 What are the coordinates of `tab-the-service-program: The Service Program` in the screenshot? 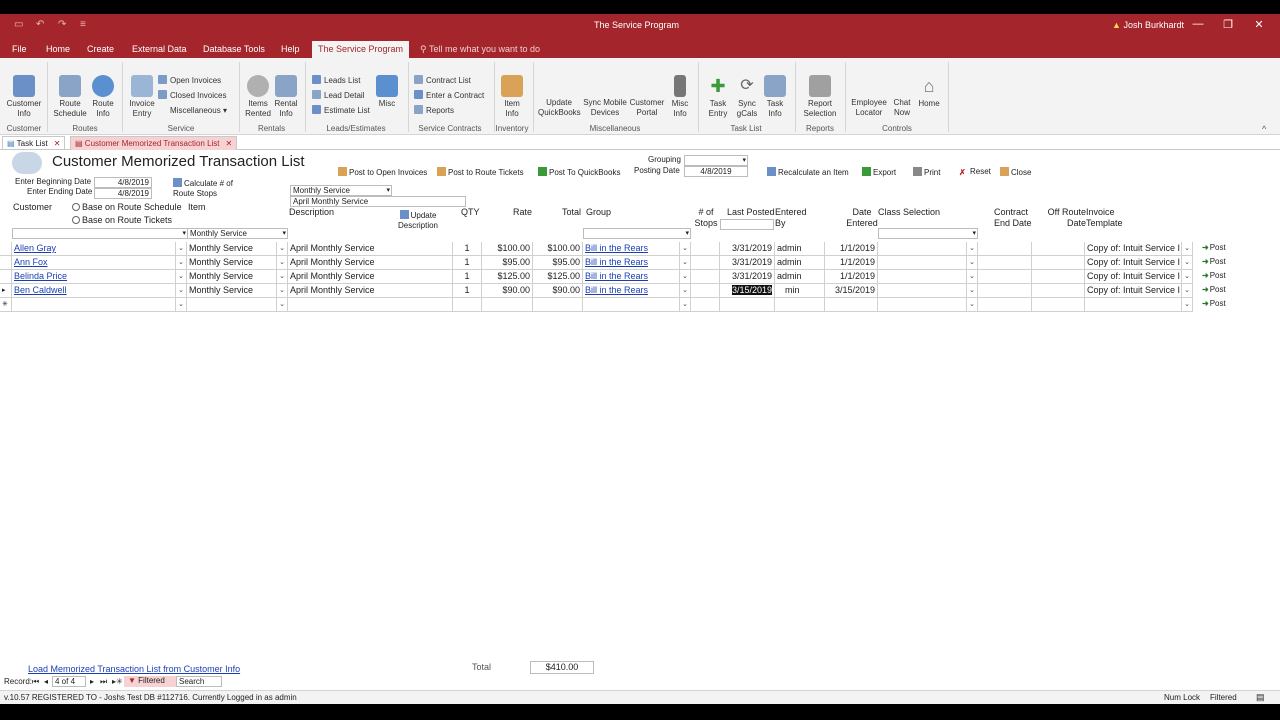 It's located at (361, 49).